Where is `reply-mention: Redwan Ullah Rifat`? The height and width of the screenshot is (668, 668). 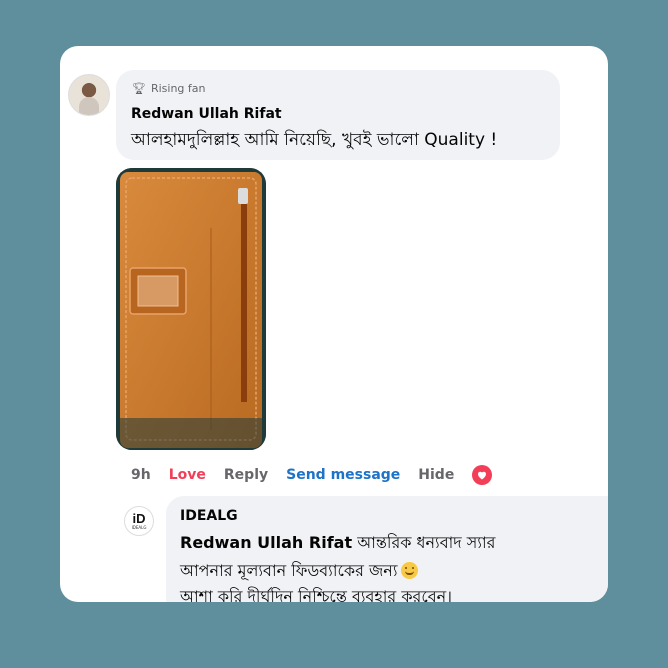 reply-mention: Redwan Ullah Rifat is located at coordinates (266, 542).